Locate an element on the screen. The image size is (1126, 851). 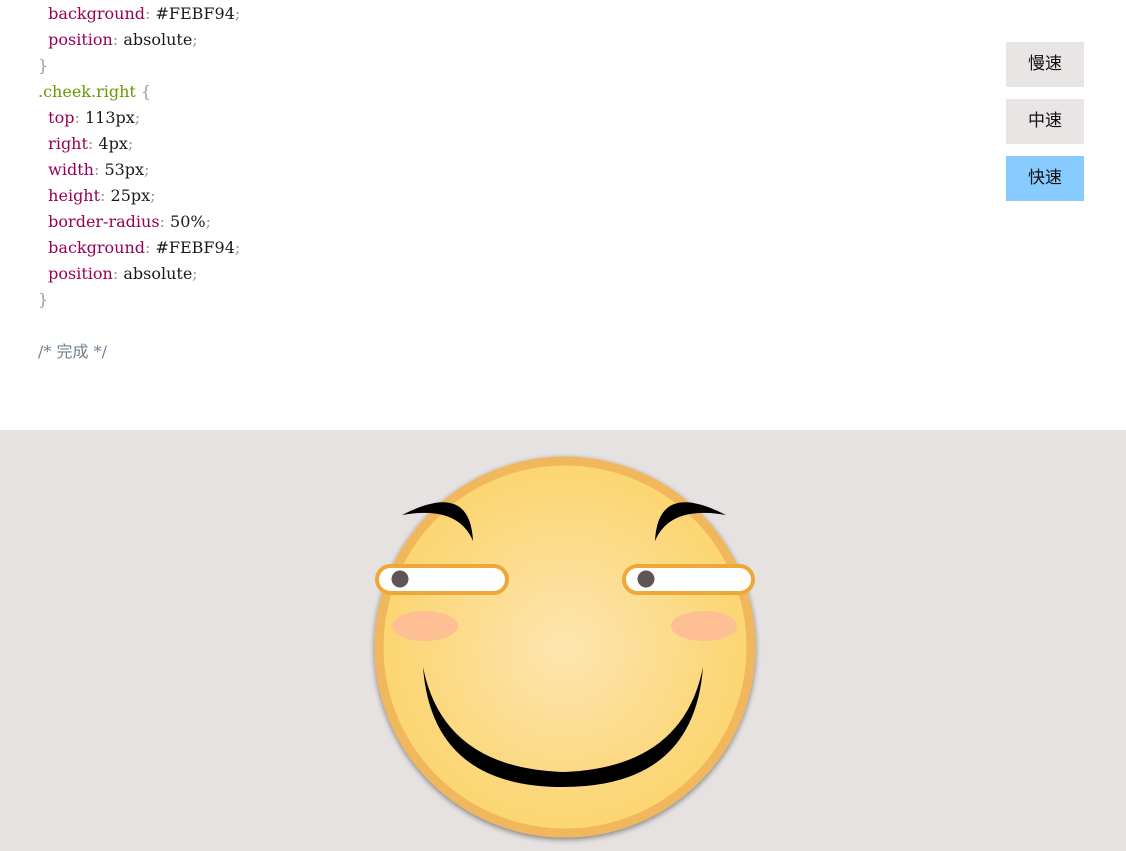
code-line: width: 53px; is located at coordinates (139, 170).